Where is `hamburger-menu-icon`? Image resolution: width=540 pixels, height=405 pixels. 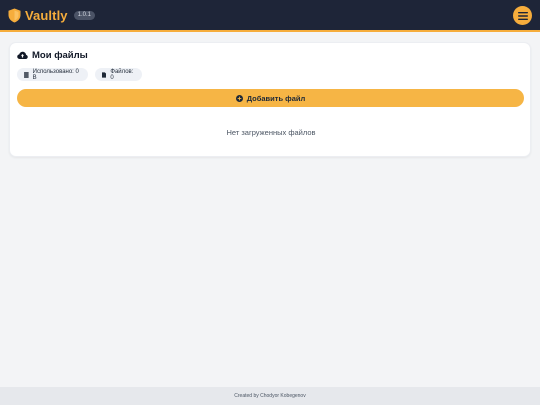 hamburger-menu-icon is located at coordinates (522, 15).